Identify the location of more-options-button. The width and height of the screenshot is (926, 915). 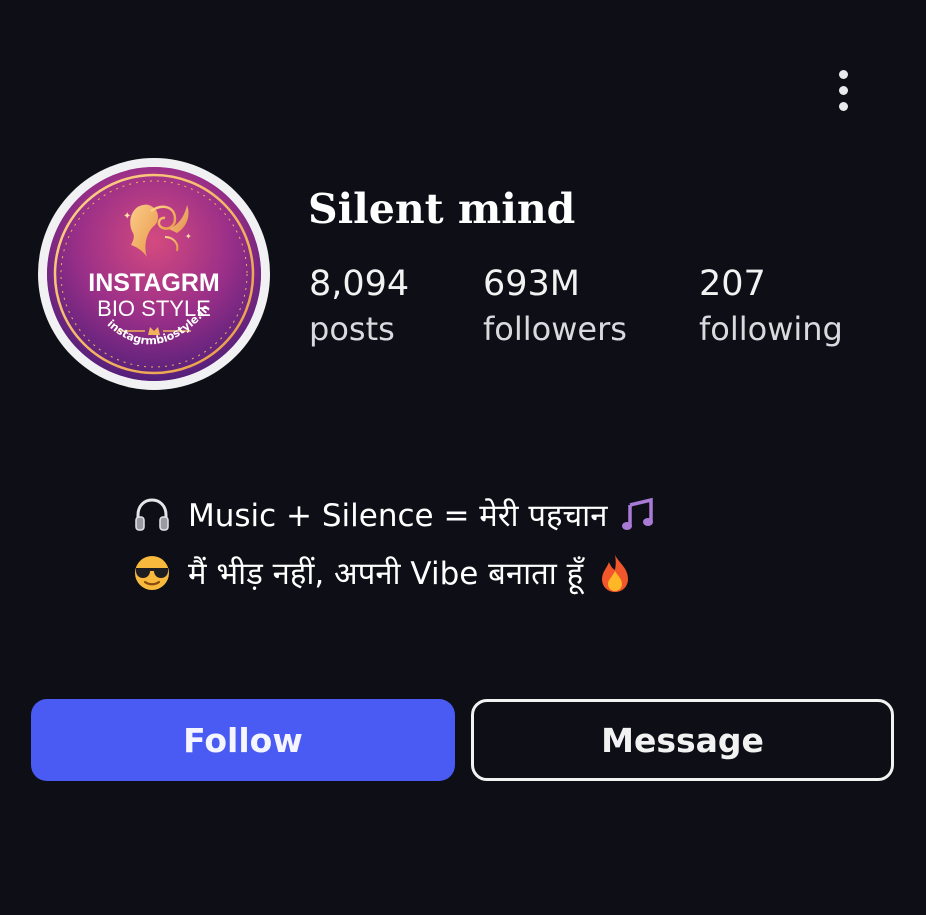
(844, 90).